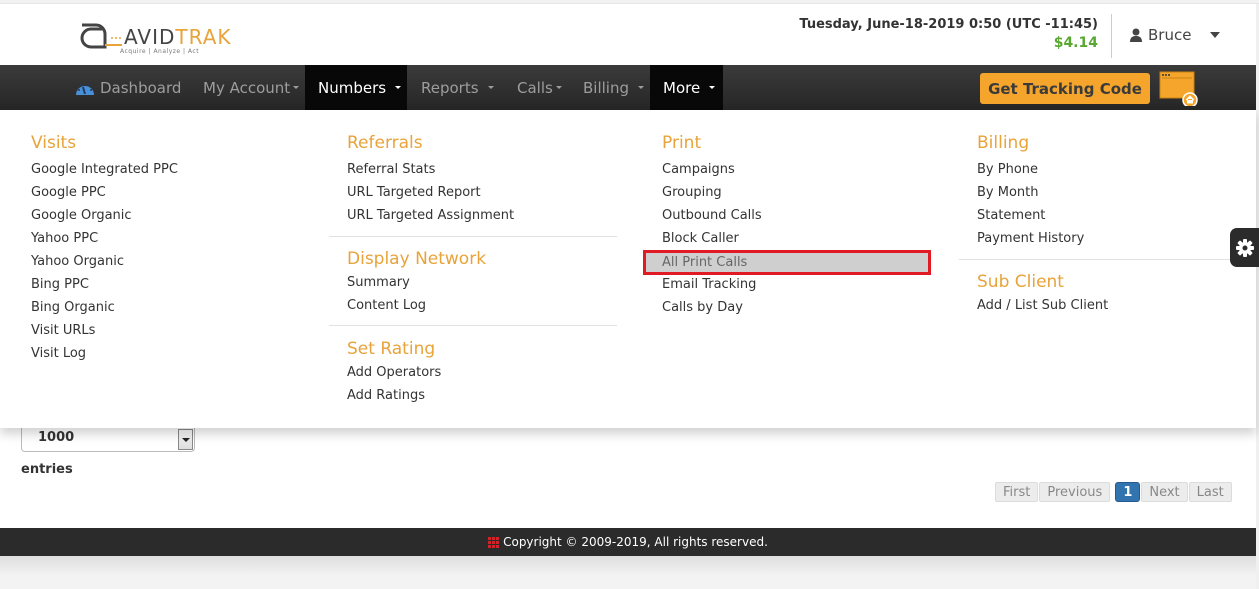  Describe the element at coordinates (391, 349) in the screenshot. I see `section-title-set-rating: Set Rating` at that location.